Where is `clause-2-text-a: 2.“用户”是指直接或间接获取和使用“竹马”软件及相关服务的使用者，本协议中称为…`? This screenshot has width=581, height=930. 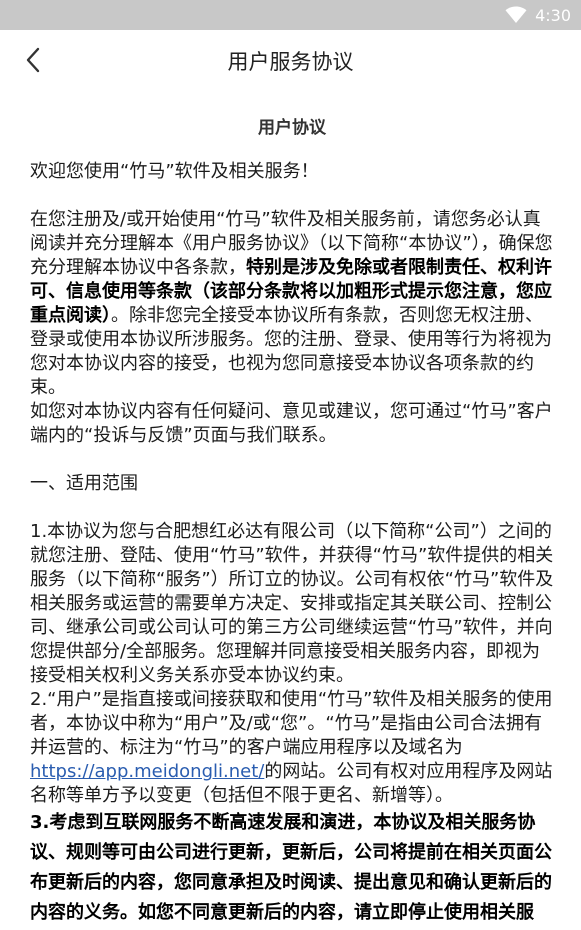
clause-2-text-a: 2.“用户”是指直接或间接获取和使用“竹马”软件及相关服务的使用者，本协议中称为… is located at coordinates (291, 723).